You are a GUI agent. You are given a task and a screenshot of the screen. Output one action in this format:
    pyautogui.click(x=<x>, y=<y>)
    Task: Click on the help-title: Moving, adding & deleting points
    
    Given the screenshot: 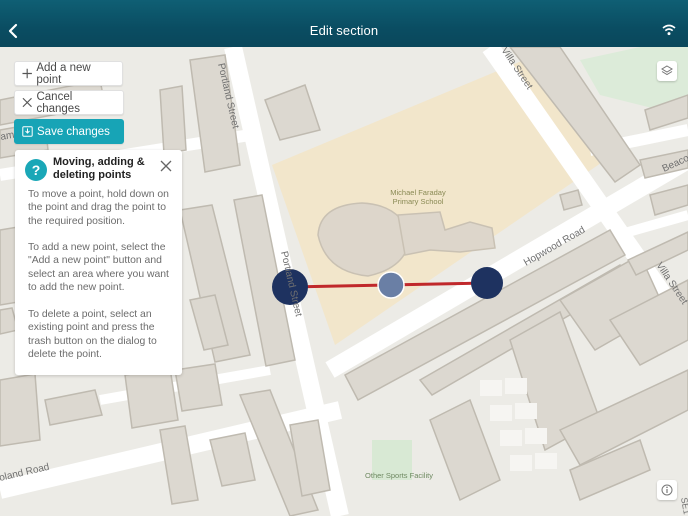 What is the action you would take?
    pyautogui.click(x=99, y=168)
    